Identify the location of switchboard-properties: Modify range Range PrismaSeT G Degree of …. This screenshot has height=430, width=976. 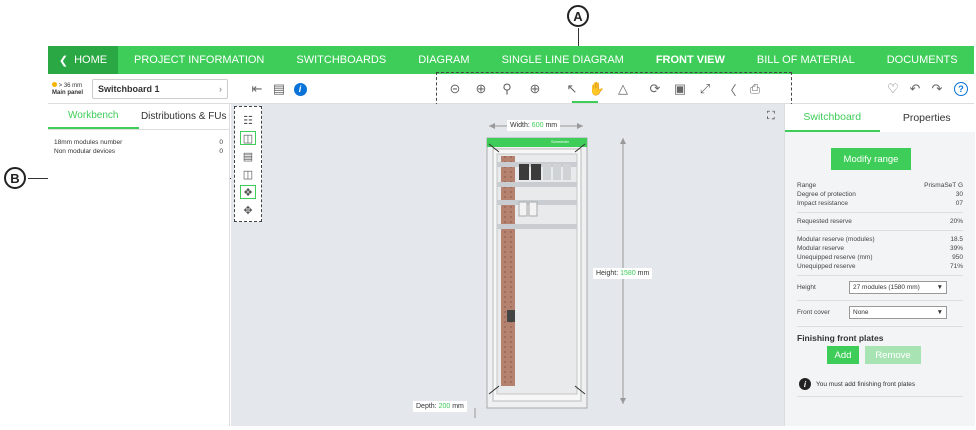
(880, 279).